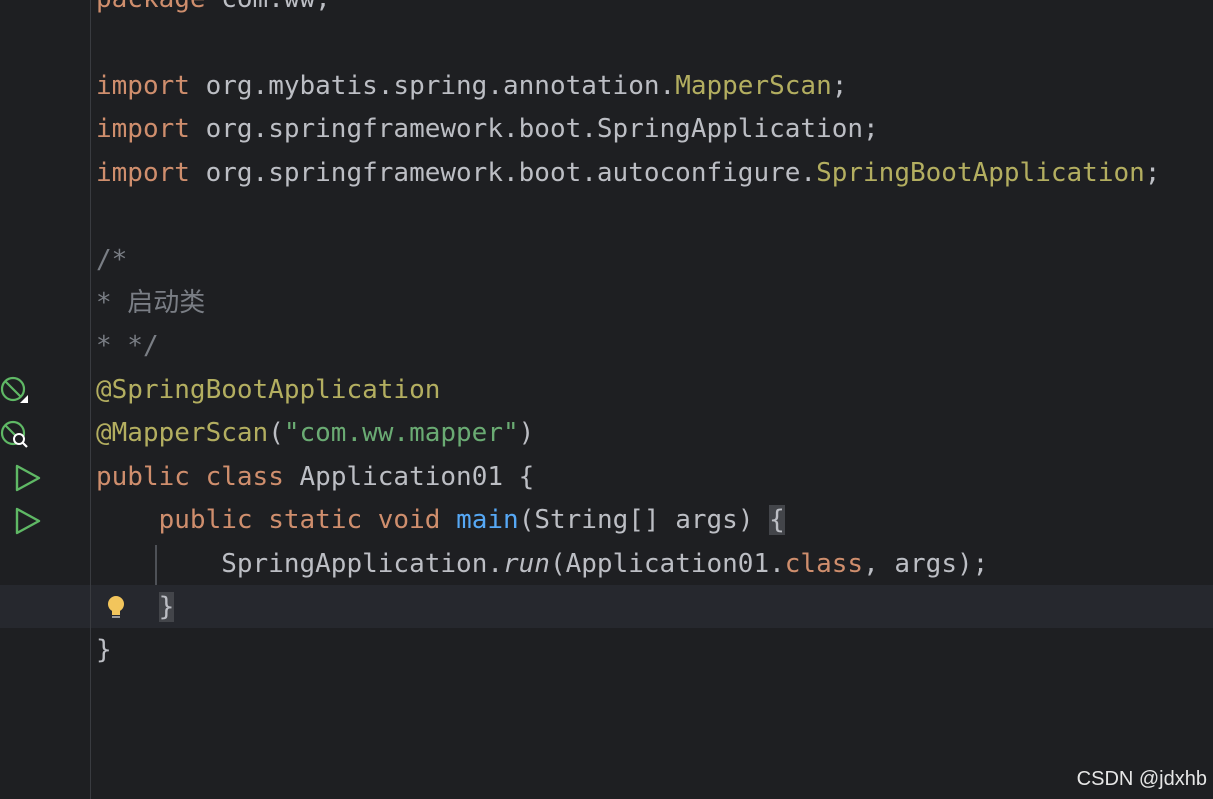 The image size is (1213, 799). I want to click on class-name: Application01 {, so click(409, 477).